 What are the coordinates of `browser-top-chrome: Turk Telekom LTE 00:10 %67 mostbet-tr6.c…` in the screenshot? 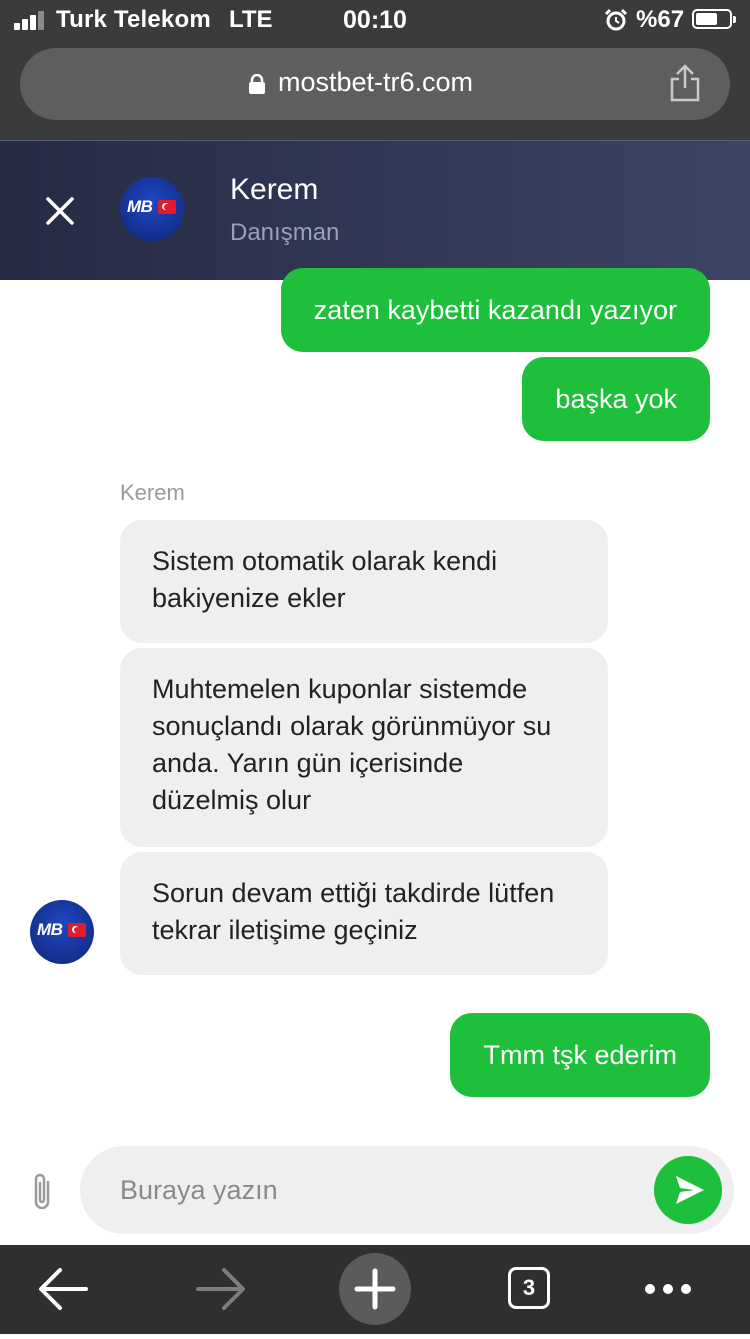 It's located at (375, 70).